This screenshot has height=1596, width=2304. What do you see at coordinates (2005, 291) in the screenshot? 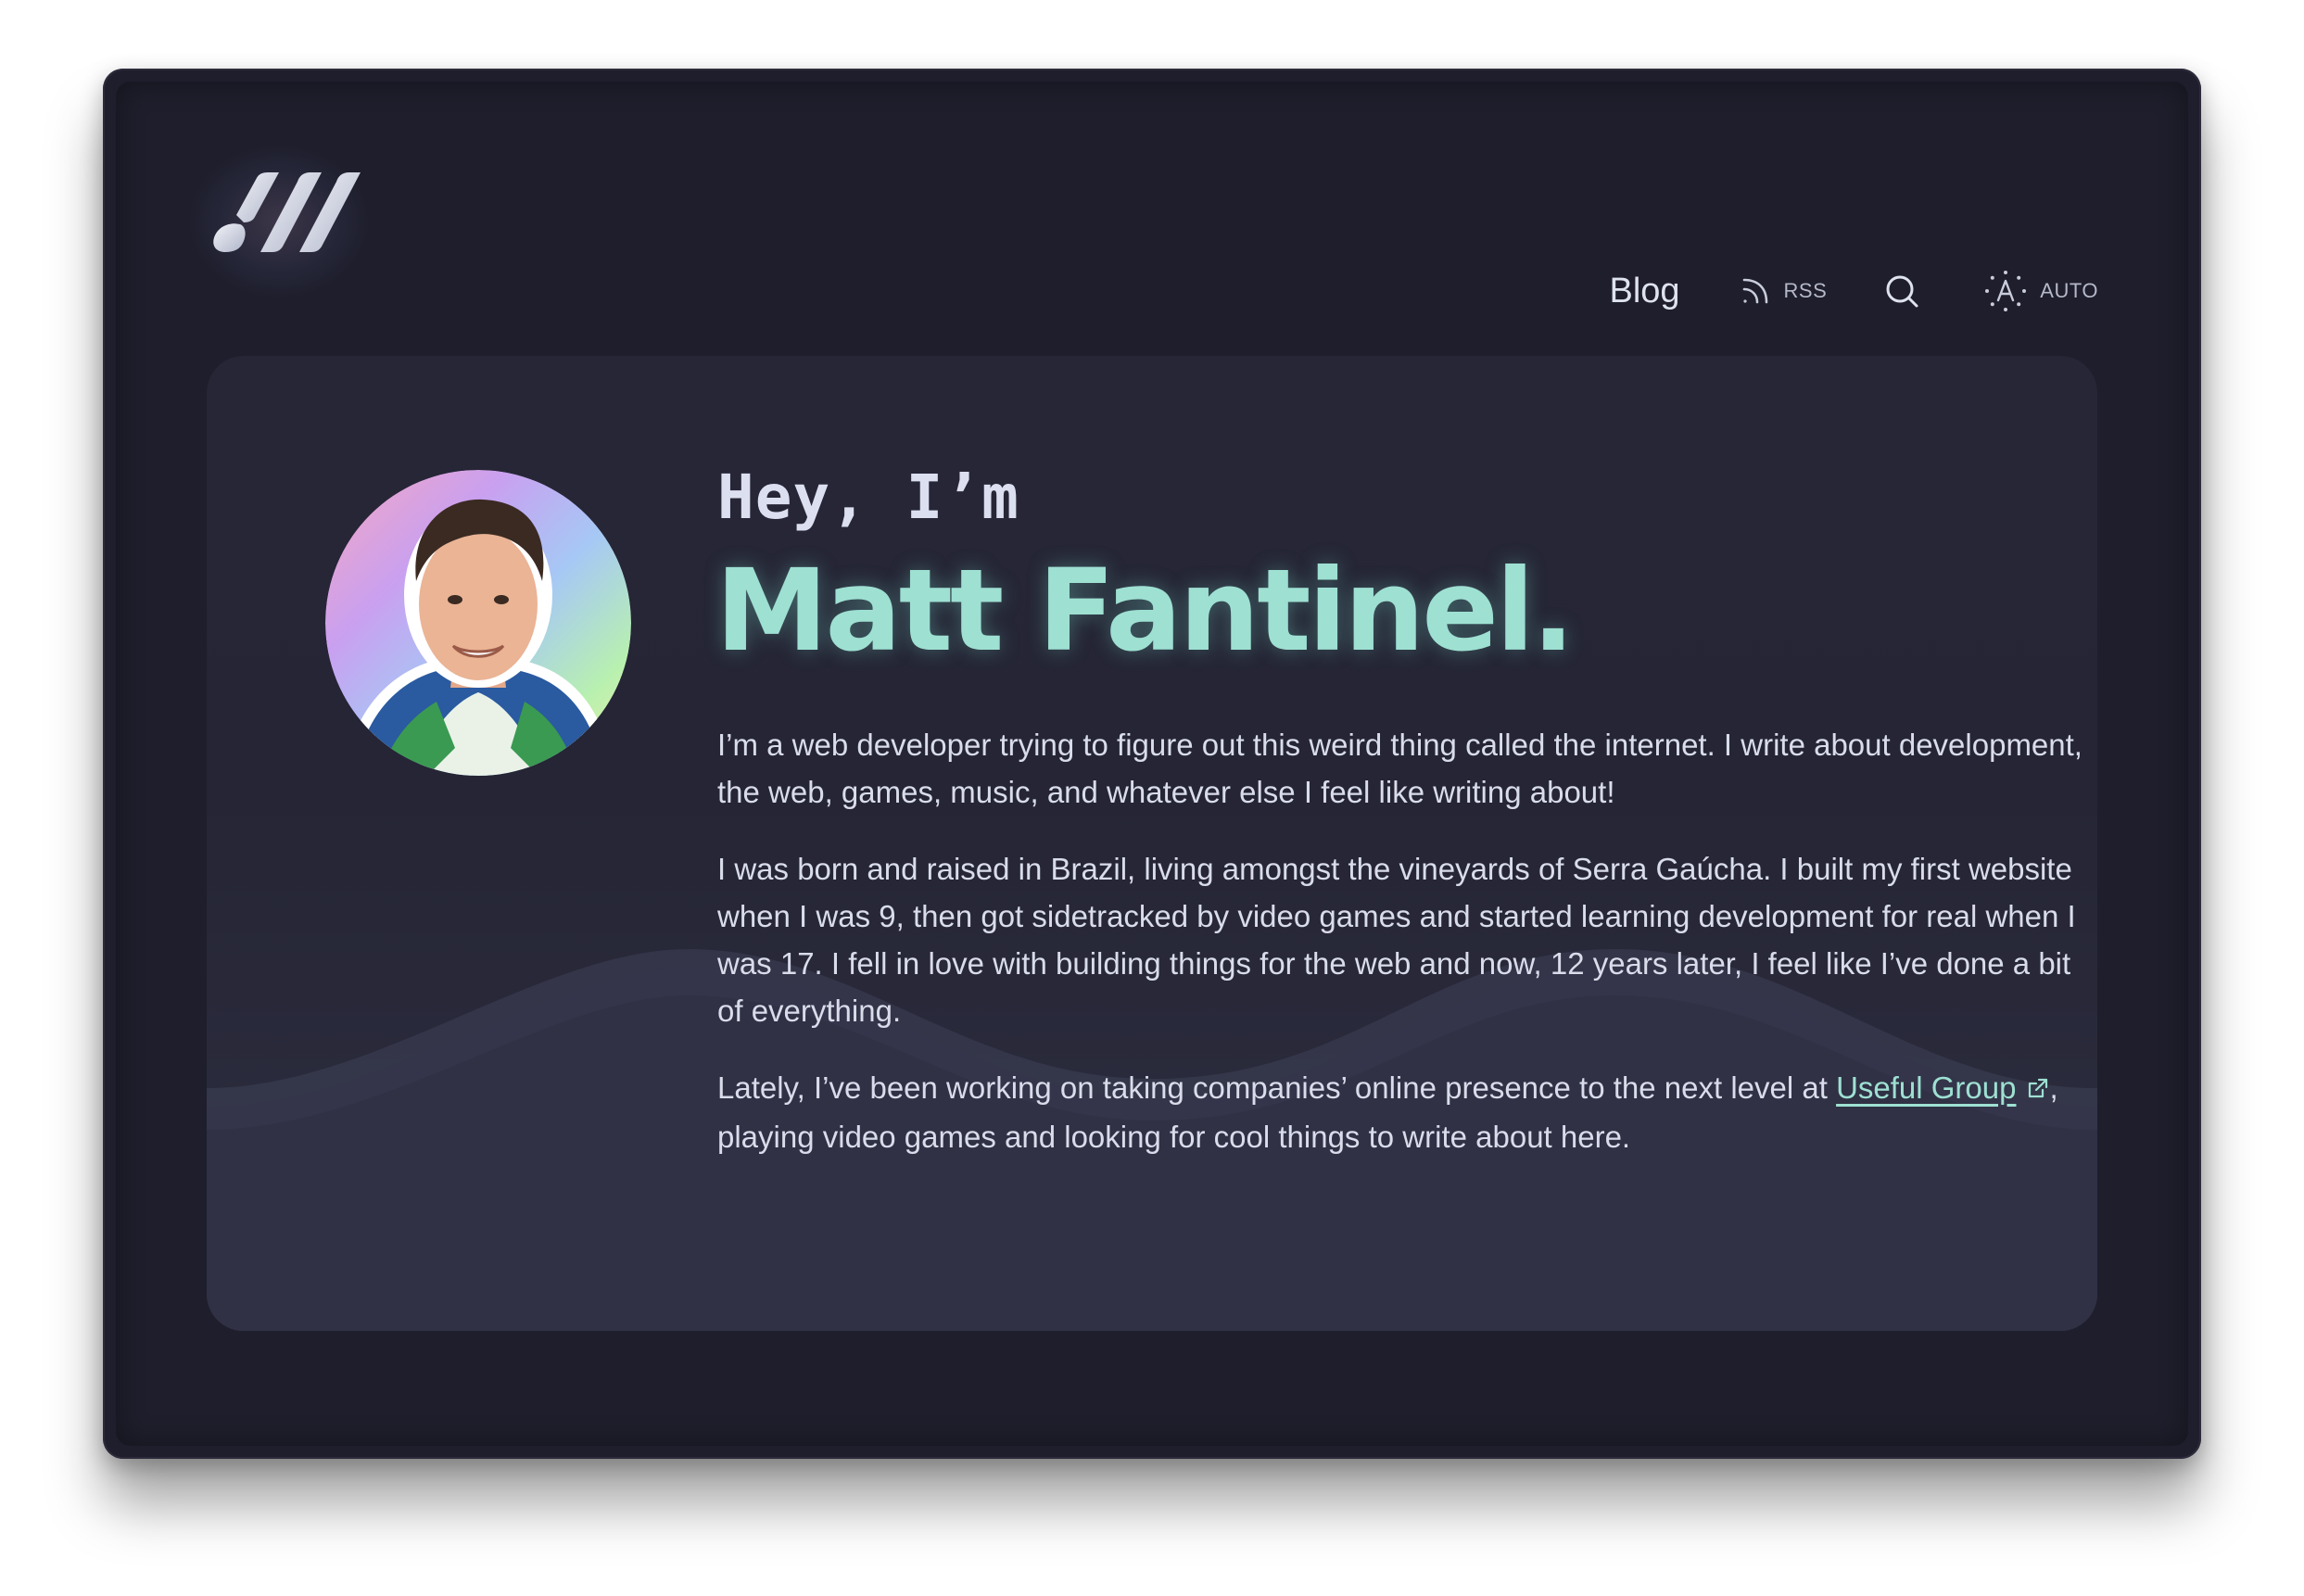
I see `auto-theme-icon` at bounding box center [2005, 291].